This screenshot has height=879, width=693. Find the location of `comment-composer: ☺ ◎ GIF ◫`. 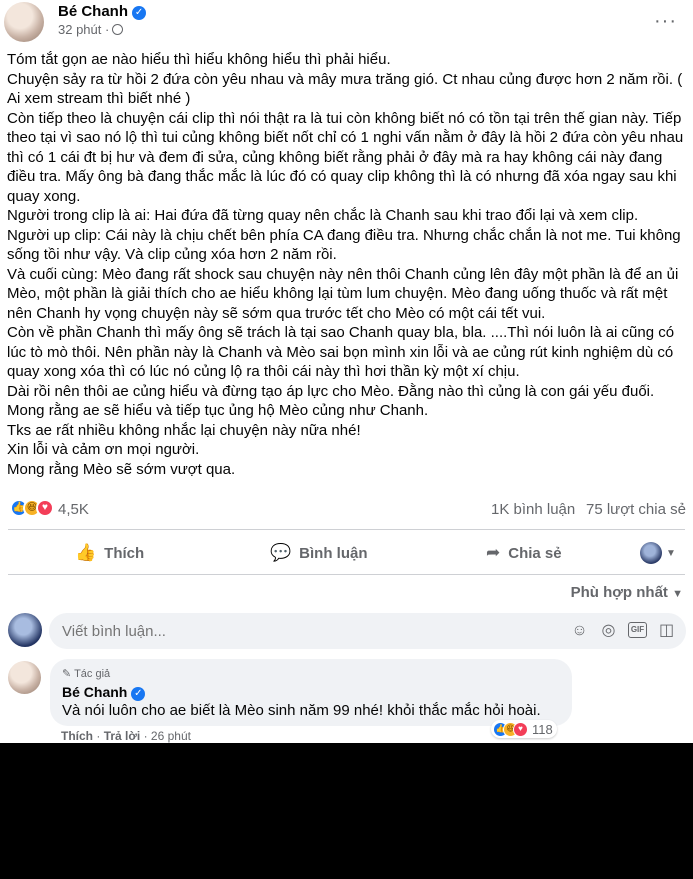

comment-composer: ☺ ◎ GIF ◫ is located at coordinates (367, 631).